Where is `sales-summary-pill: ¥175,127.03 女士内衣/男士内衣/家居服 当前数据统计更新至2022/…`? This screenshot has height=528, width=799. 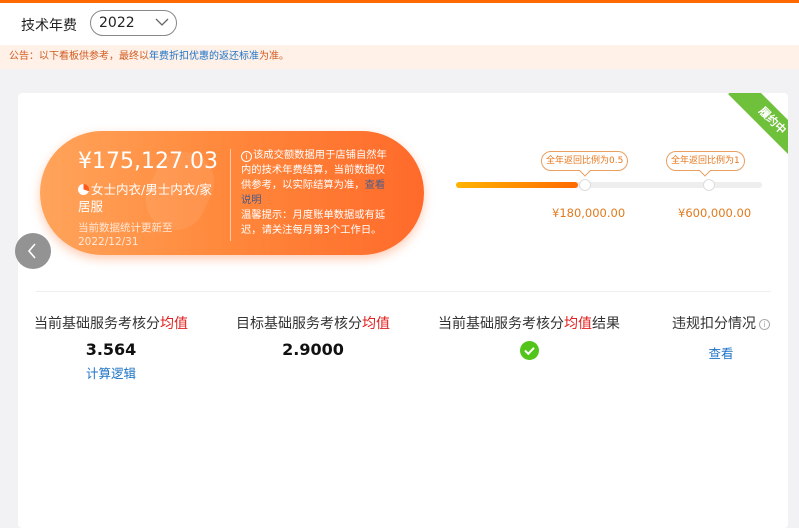
sales-summary-pill: ¥175,127.03 女士内衣/男士内衣/家居服 当前数据统计更新至2022/… is located at coordinates (232, 193).